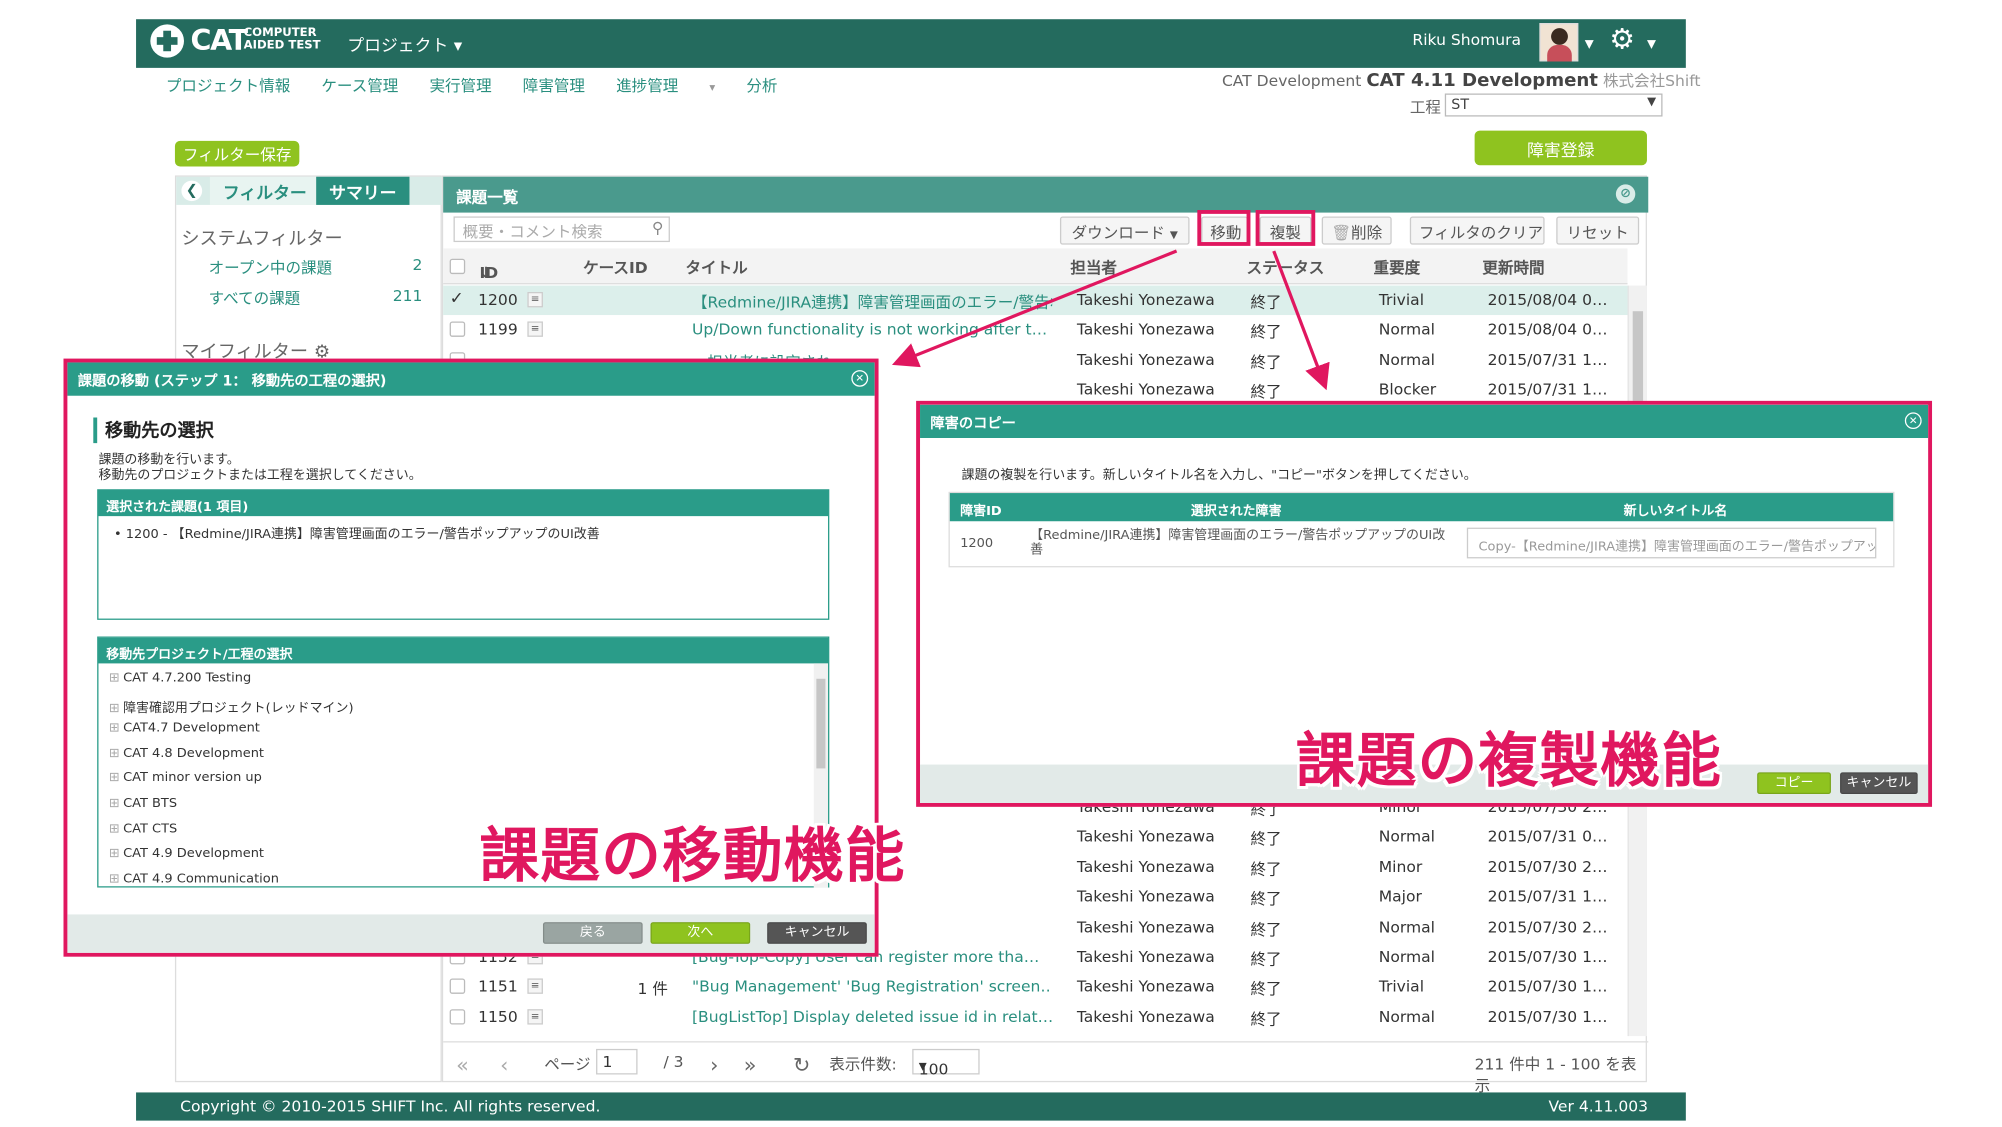  What do you see at coordinates (153, 430) in the screenshot?
I see `move-heading: 移動先の選択` at bounding box center [153, 430].